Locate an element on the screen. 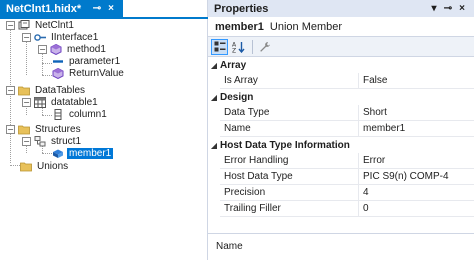  object-type: Union Member is located at coordinates (306, 26).